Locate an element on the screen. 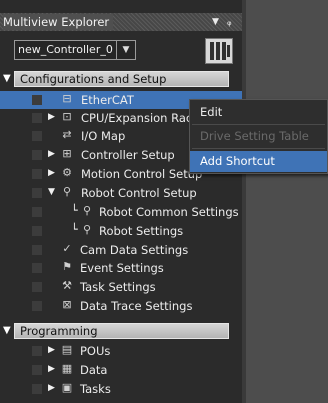 The width and height of the screenshot is (328, 403). tree-item-label: Motion Control Setup is located at coordinates (142, 174).